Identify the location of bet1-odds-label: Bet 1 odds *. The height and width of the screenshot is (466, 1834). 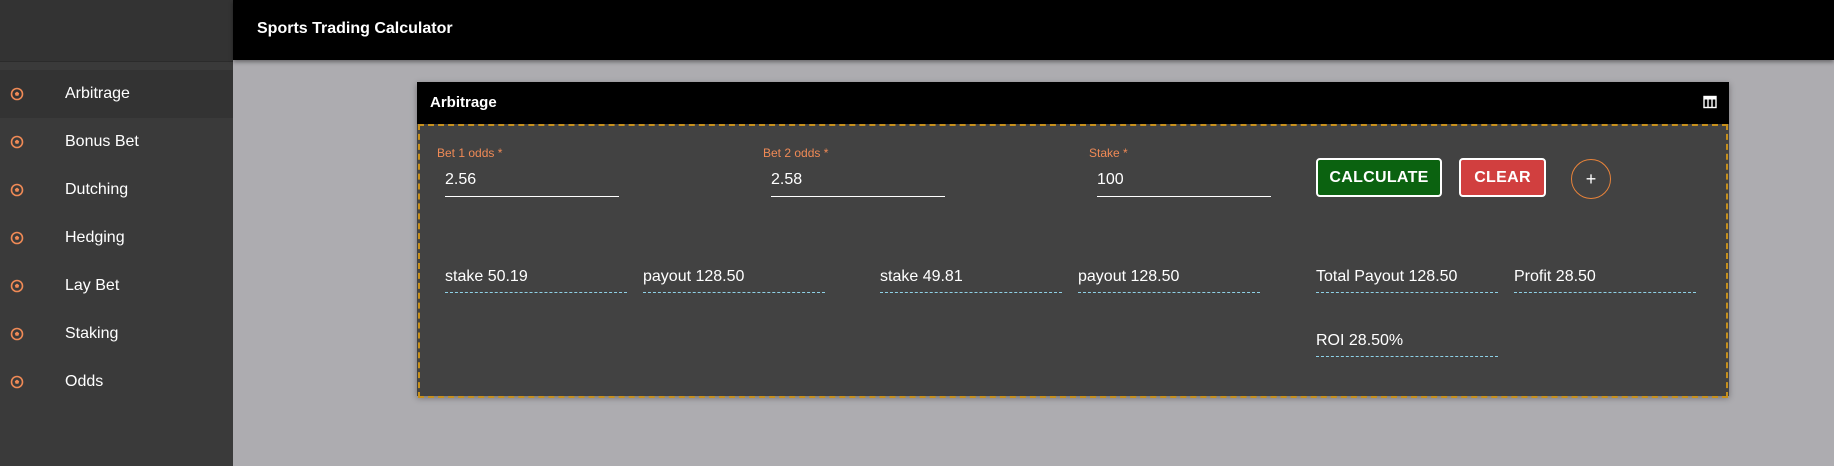
(470, 153).